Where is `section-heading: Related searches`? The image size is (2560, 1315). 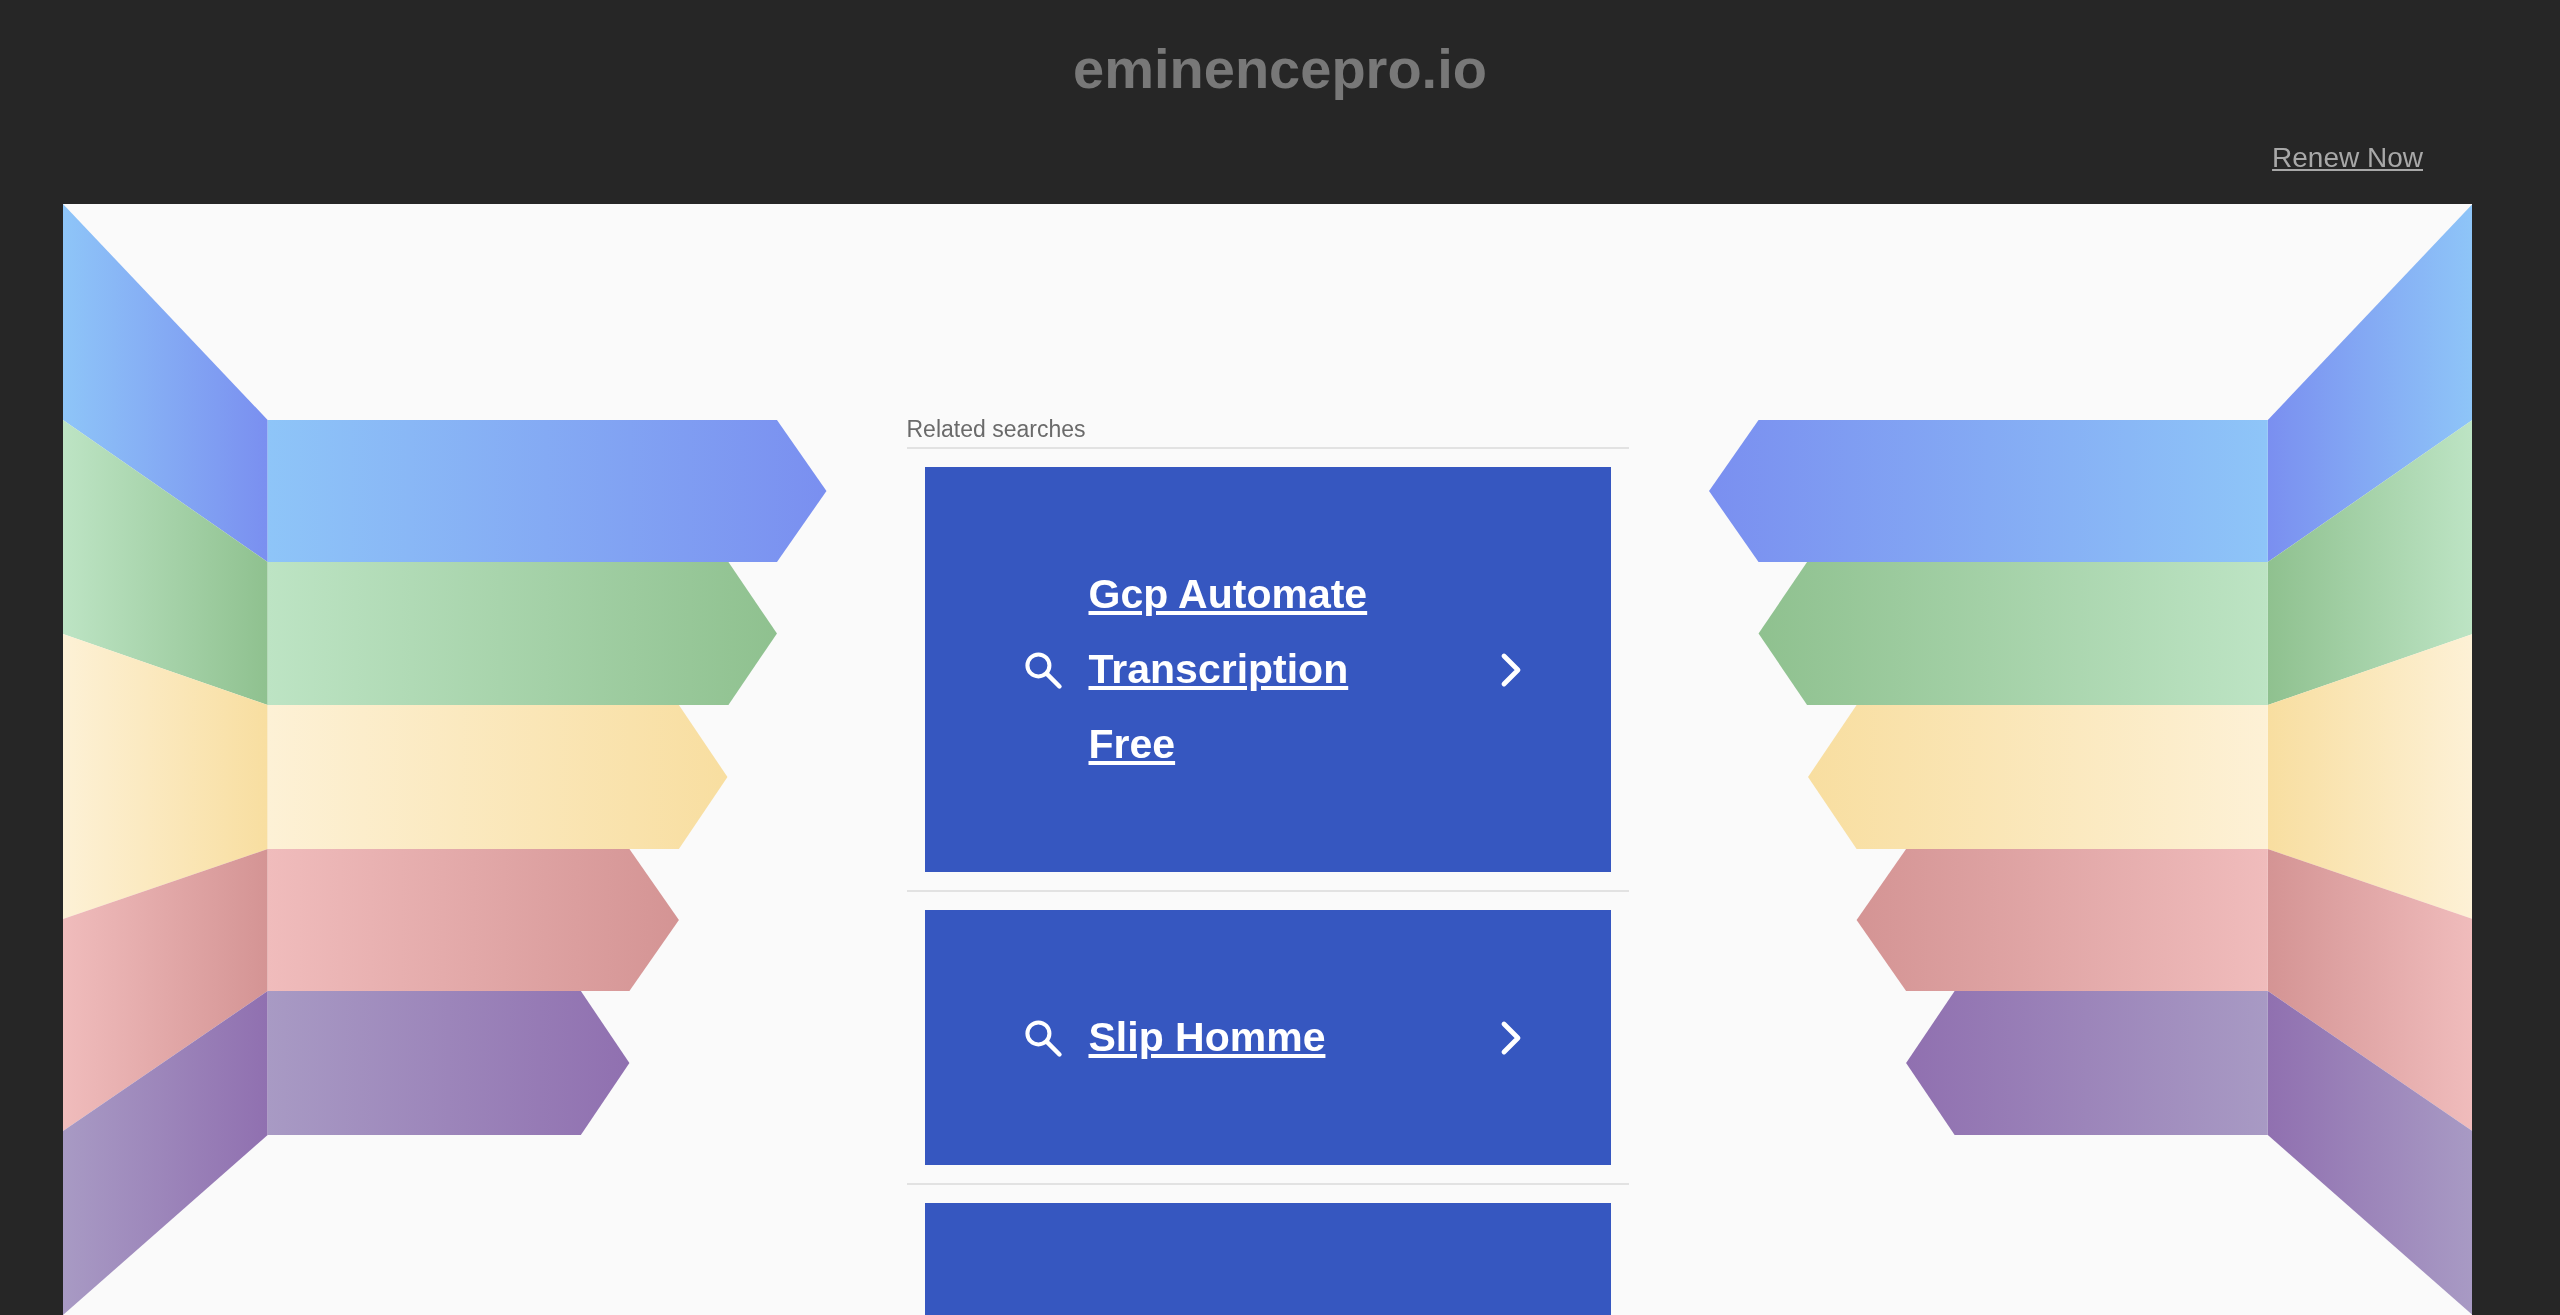
section-heading: Related searches is located at coordinates (996, 429).